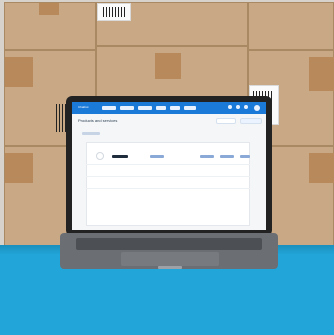 The image size is (334, 335). What do you see at coordinates (169, 108) in the screenshot?
I see `app-top-bar: Chatbot` at bounding box center [169, 108].